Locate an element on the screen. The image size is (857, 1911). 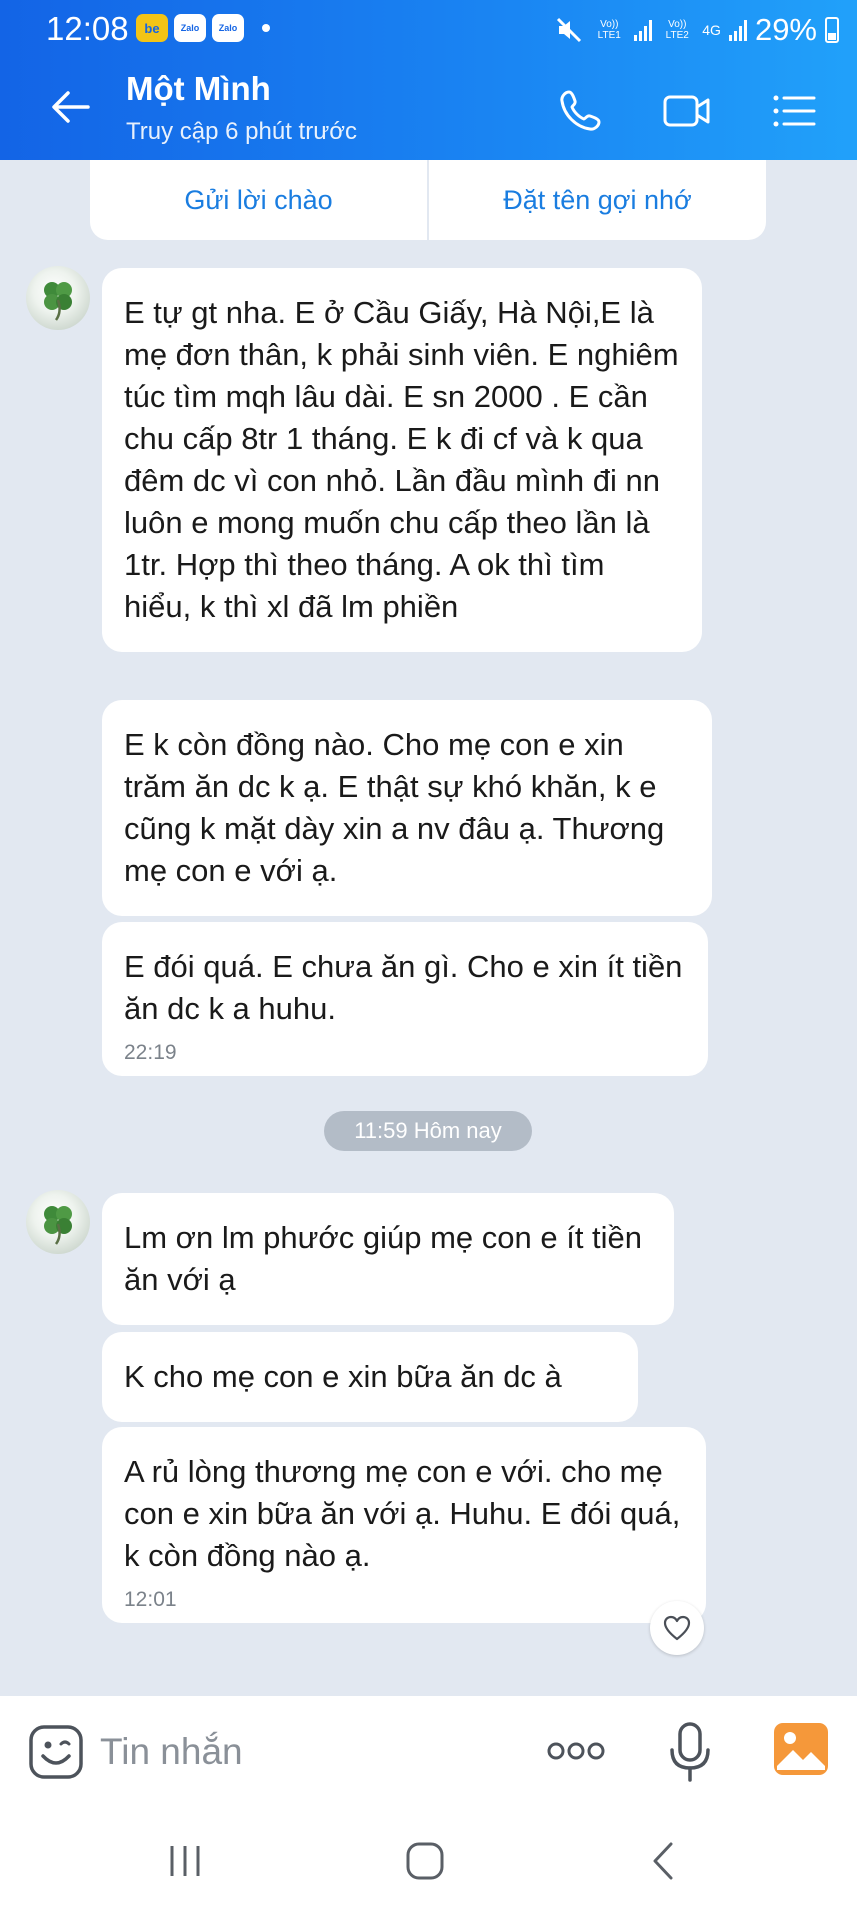
battery-percent: 29% is located at coordinates (785, 29).